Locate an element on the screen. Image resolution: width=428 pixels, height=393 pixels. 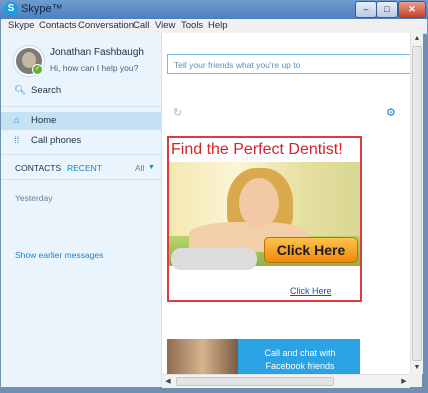
window-title: Skype™ is located at coordinates (42, 9).